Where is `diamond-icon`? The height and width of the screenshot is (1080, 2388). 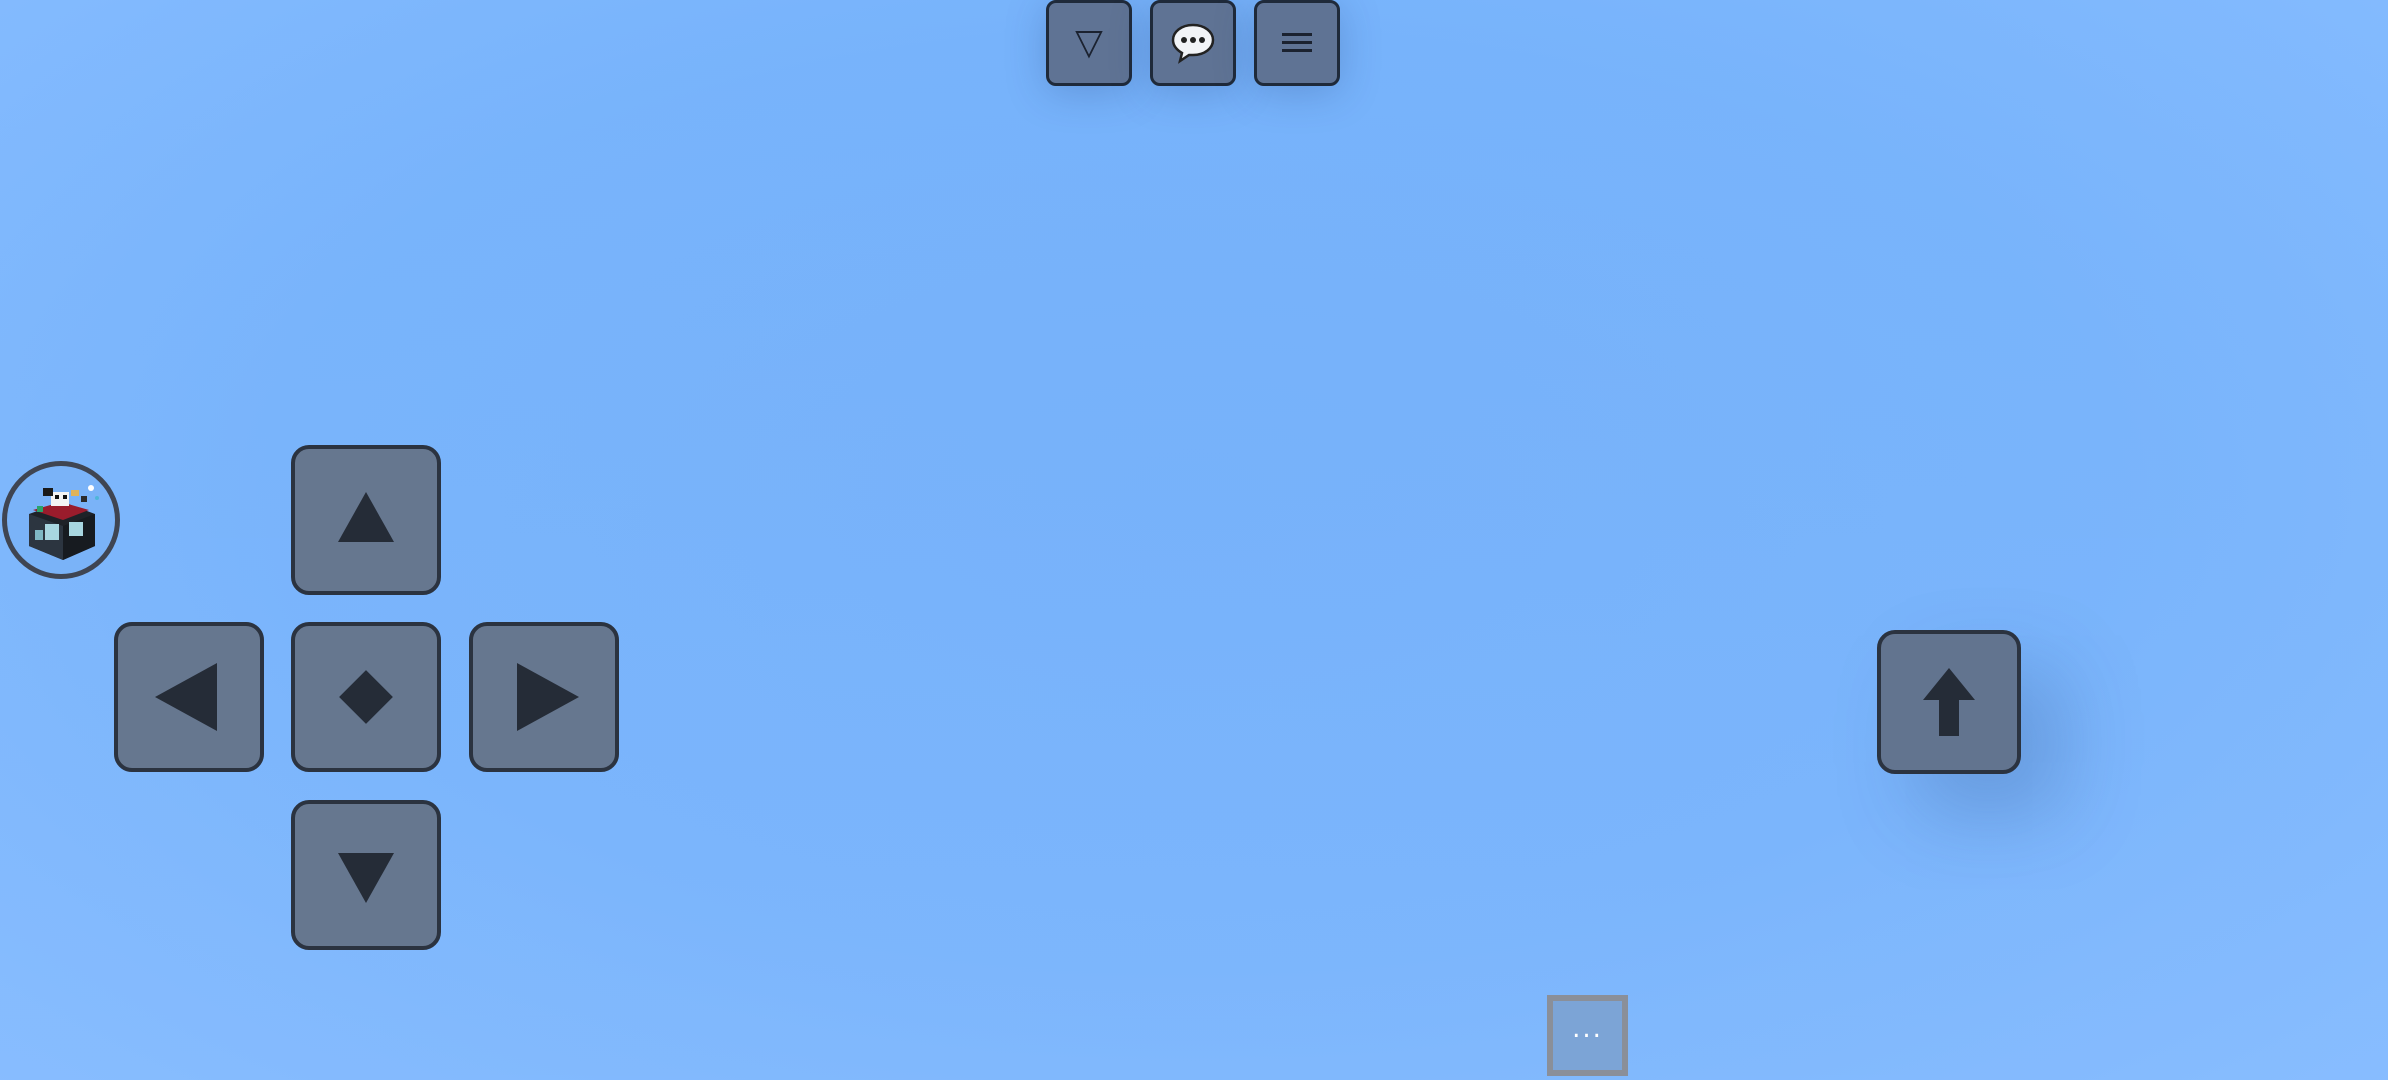
diamond-icon is located at coordinates (366, 697).